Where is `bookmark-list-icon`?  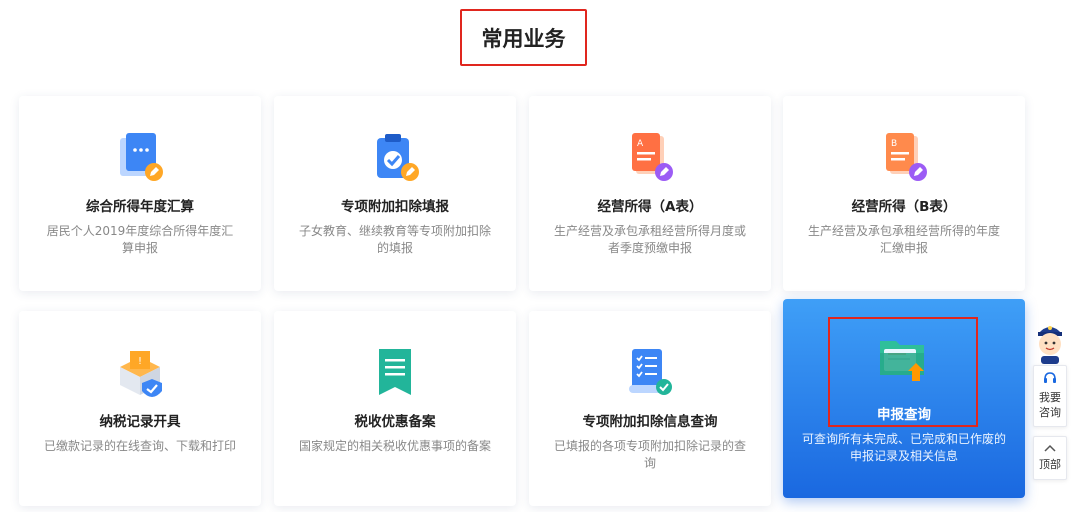
bookmark-list-icon is located at coordinates (395, 372).